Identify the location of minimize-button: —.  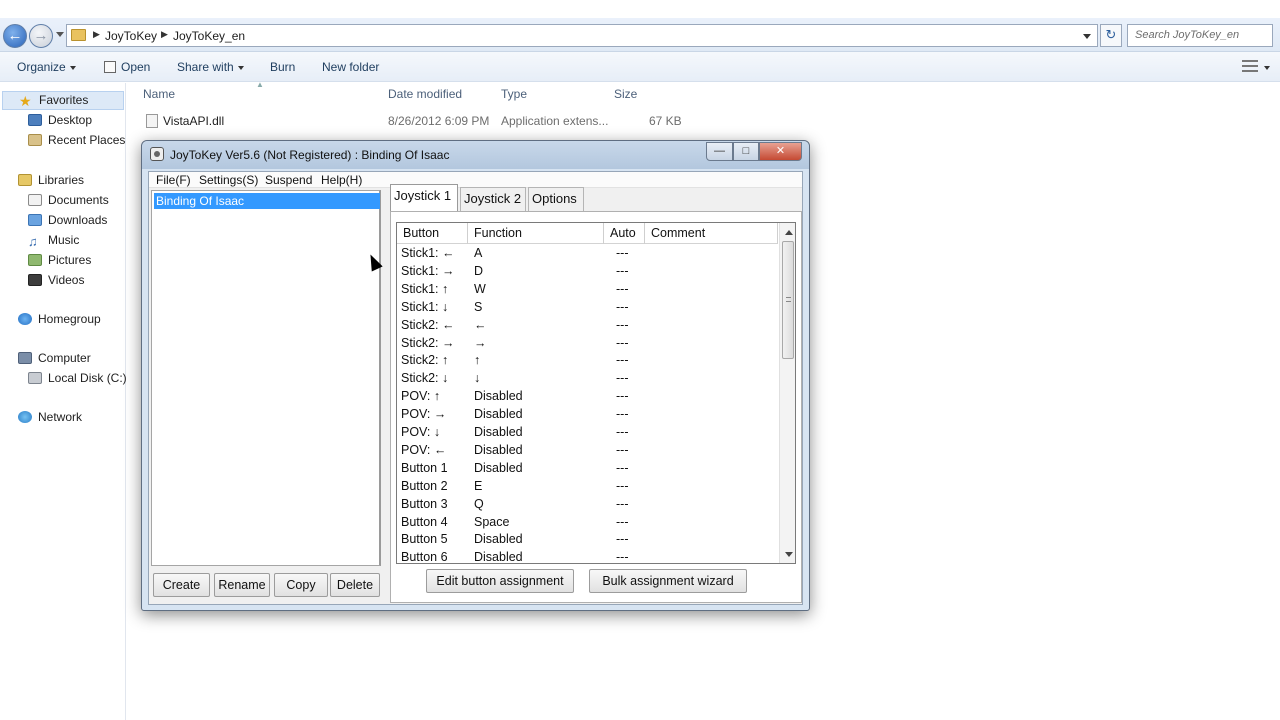
(719, 151).